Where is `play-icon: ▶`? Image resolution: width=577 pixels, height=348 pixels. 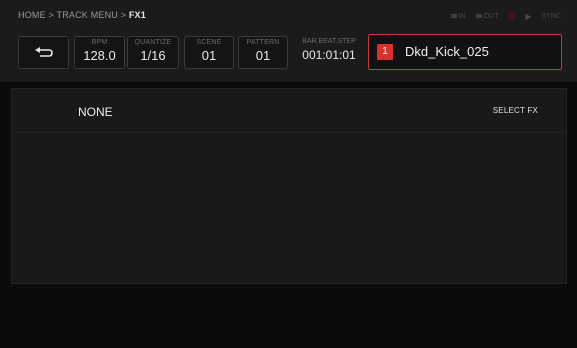 play-icon: ▶ is located at coordinates (528, 16).